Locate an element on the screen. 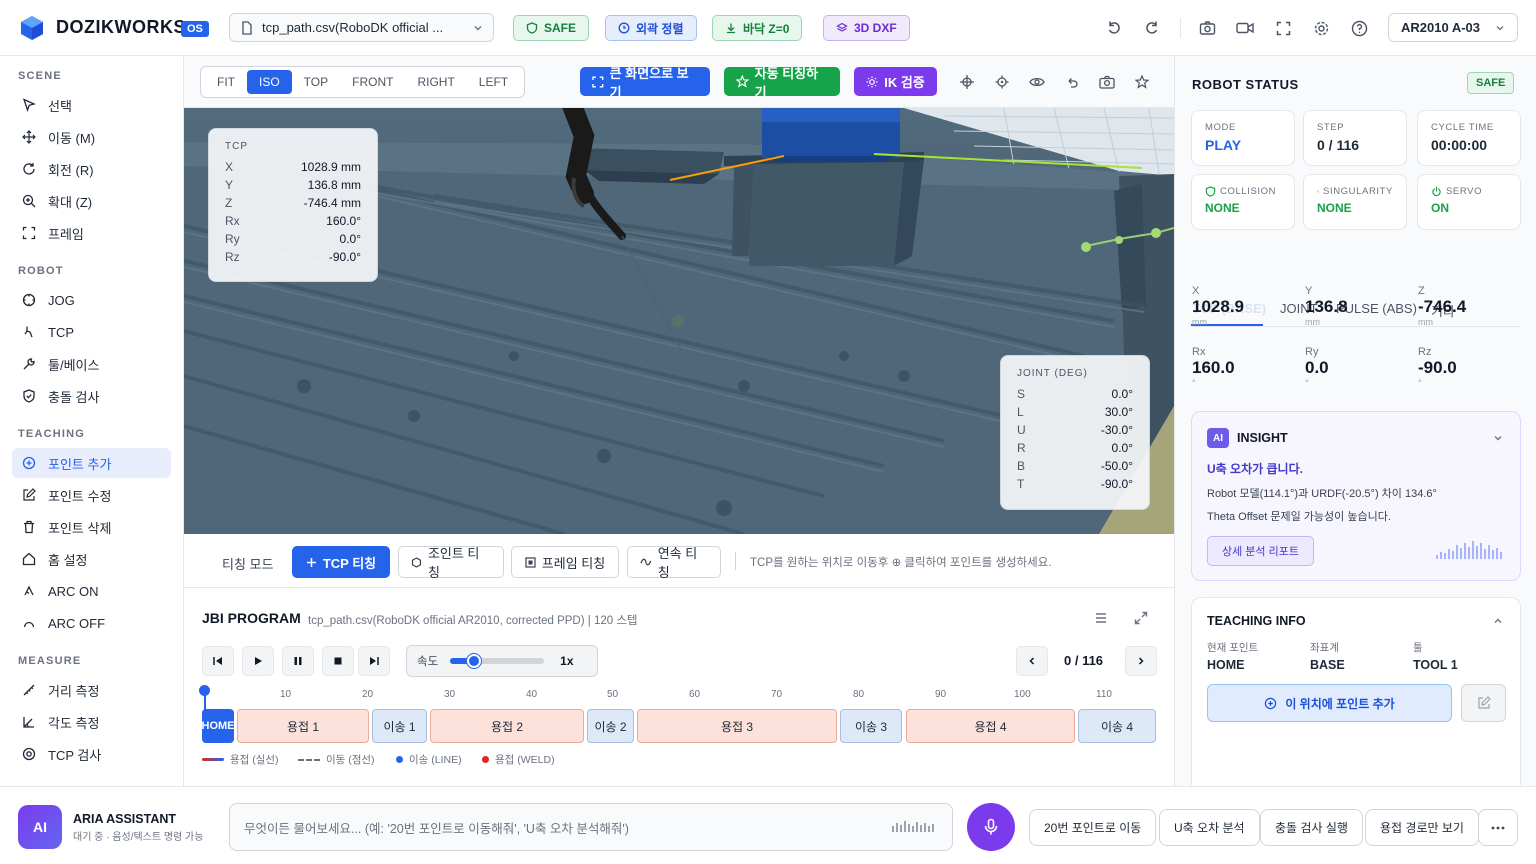 The image size is (1536, 864). segment-weld-2: 용접 2 is located at coordinates (507, 726).